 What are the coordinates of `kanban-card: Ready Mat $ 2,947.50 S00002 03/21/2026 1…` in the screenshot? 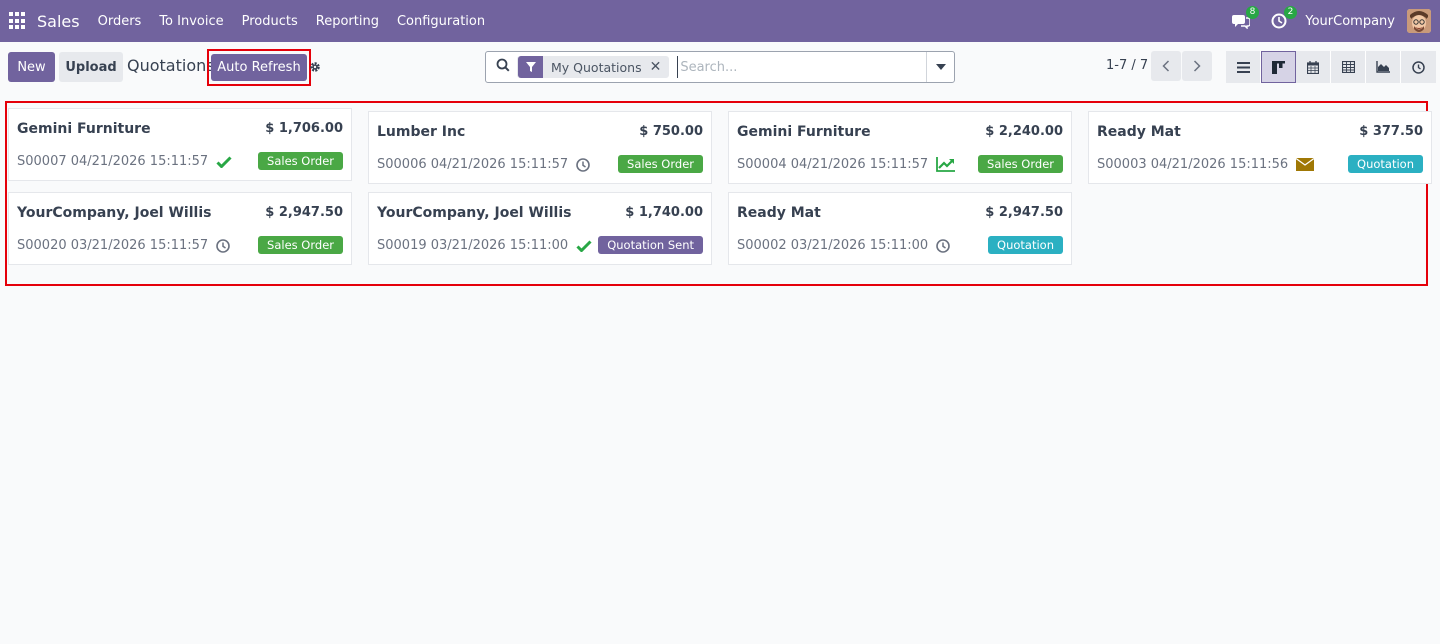 It's located at (900, 228).